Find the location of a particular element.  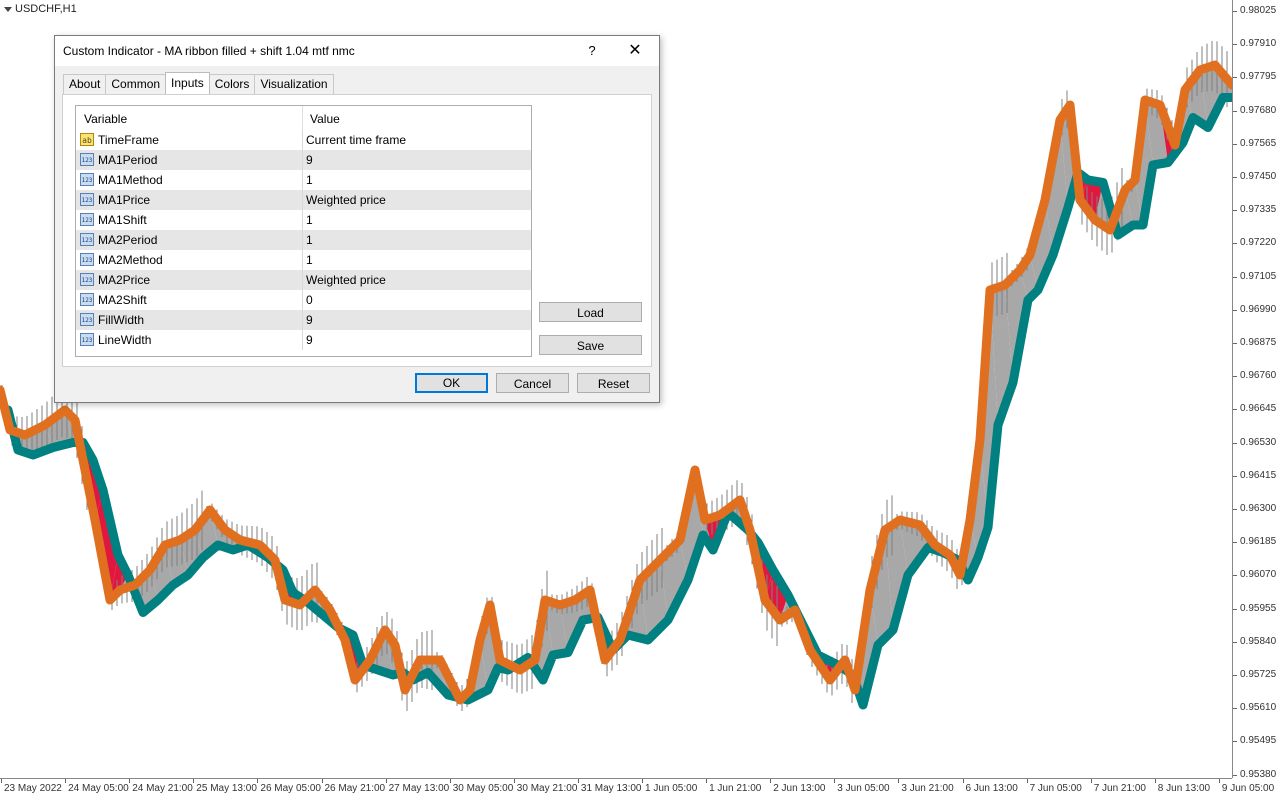

column-header-variable: Variable is located at coordinates (105, 119).